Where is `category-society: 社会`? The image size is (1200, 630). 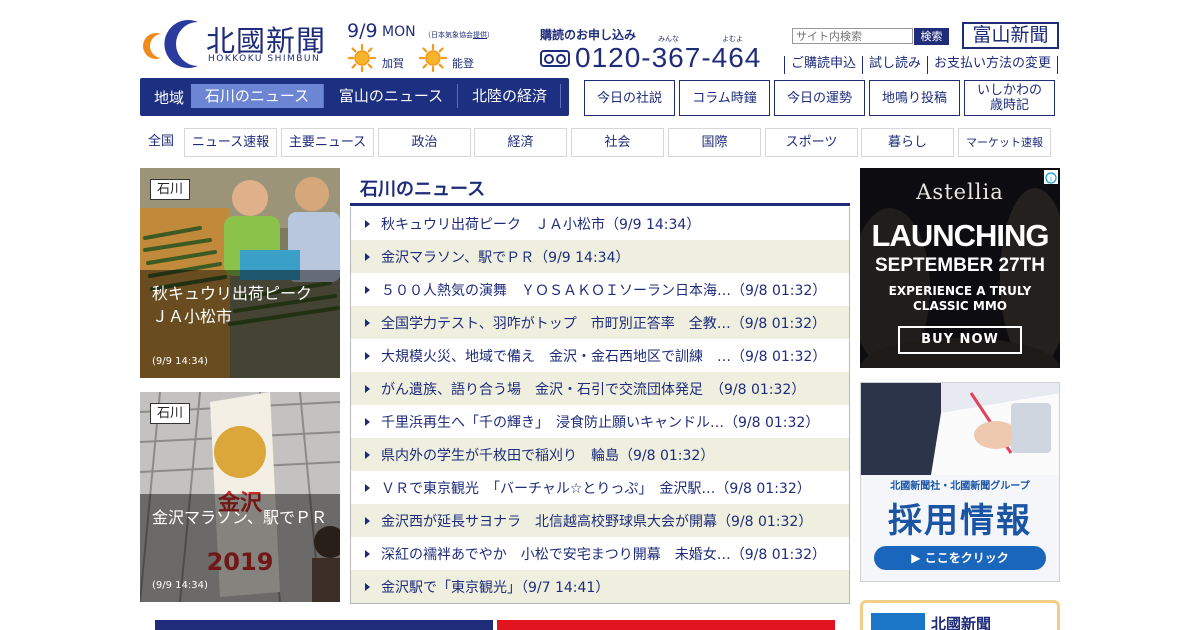 category-society: 社会 is located at coordinates (617, 142).